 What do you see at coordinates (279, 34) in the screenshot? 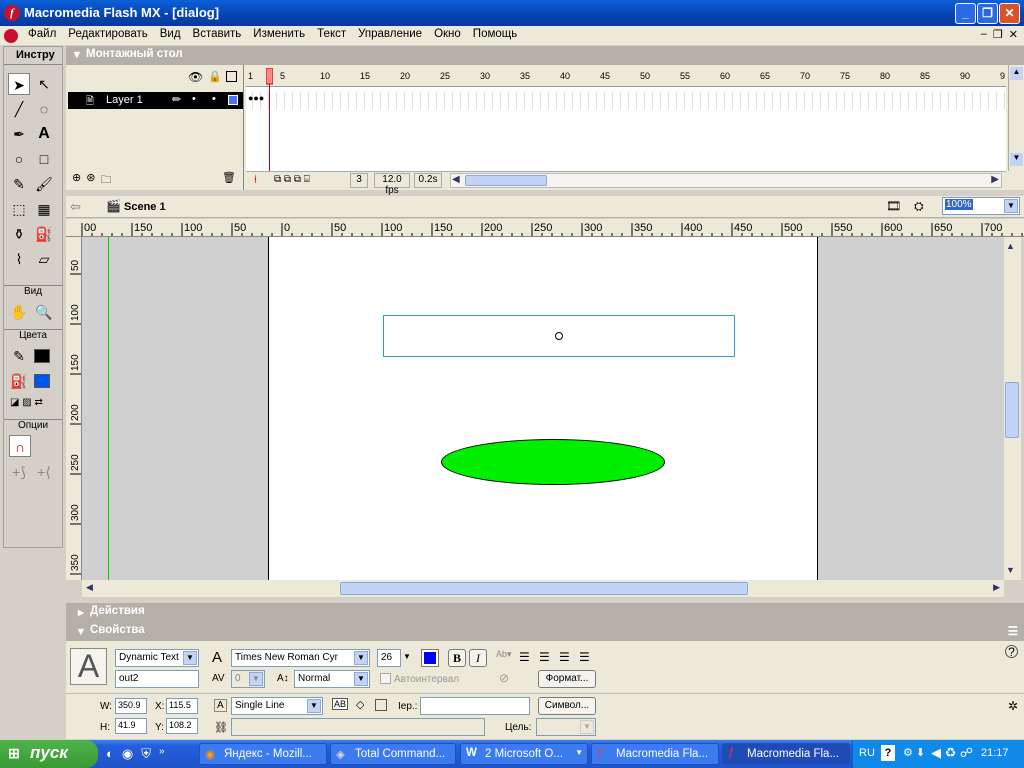
I see `menu-modify: Изменить` at bounding box center [279, 34].